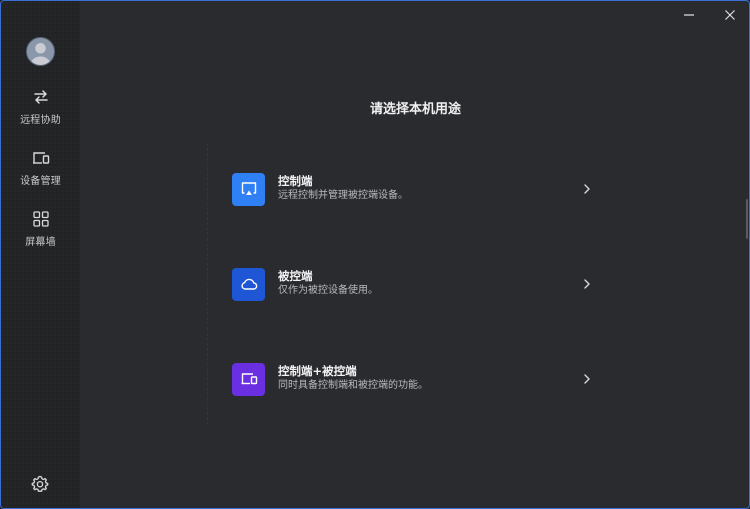 Image resolution: width=750 pixels, height=509 pixels. What do you see at coordinates (40, 120) in the screenshot?
I see `sidebar-item-label: 远程协助` at bounding box center [40, 120].